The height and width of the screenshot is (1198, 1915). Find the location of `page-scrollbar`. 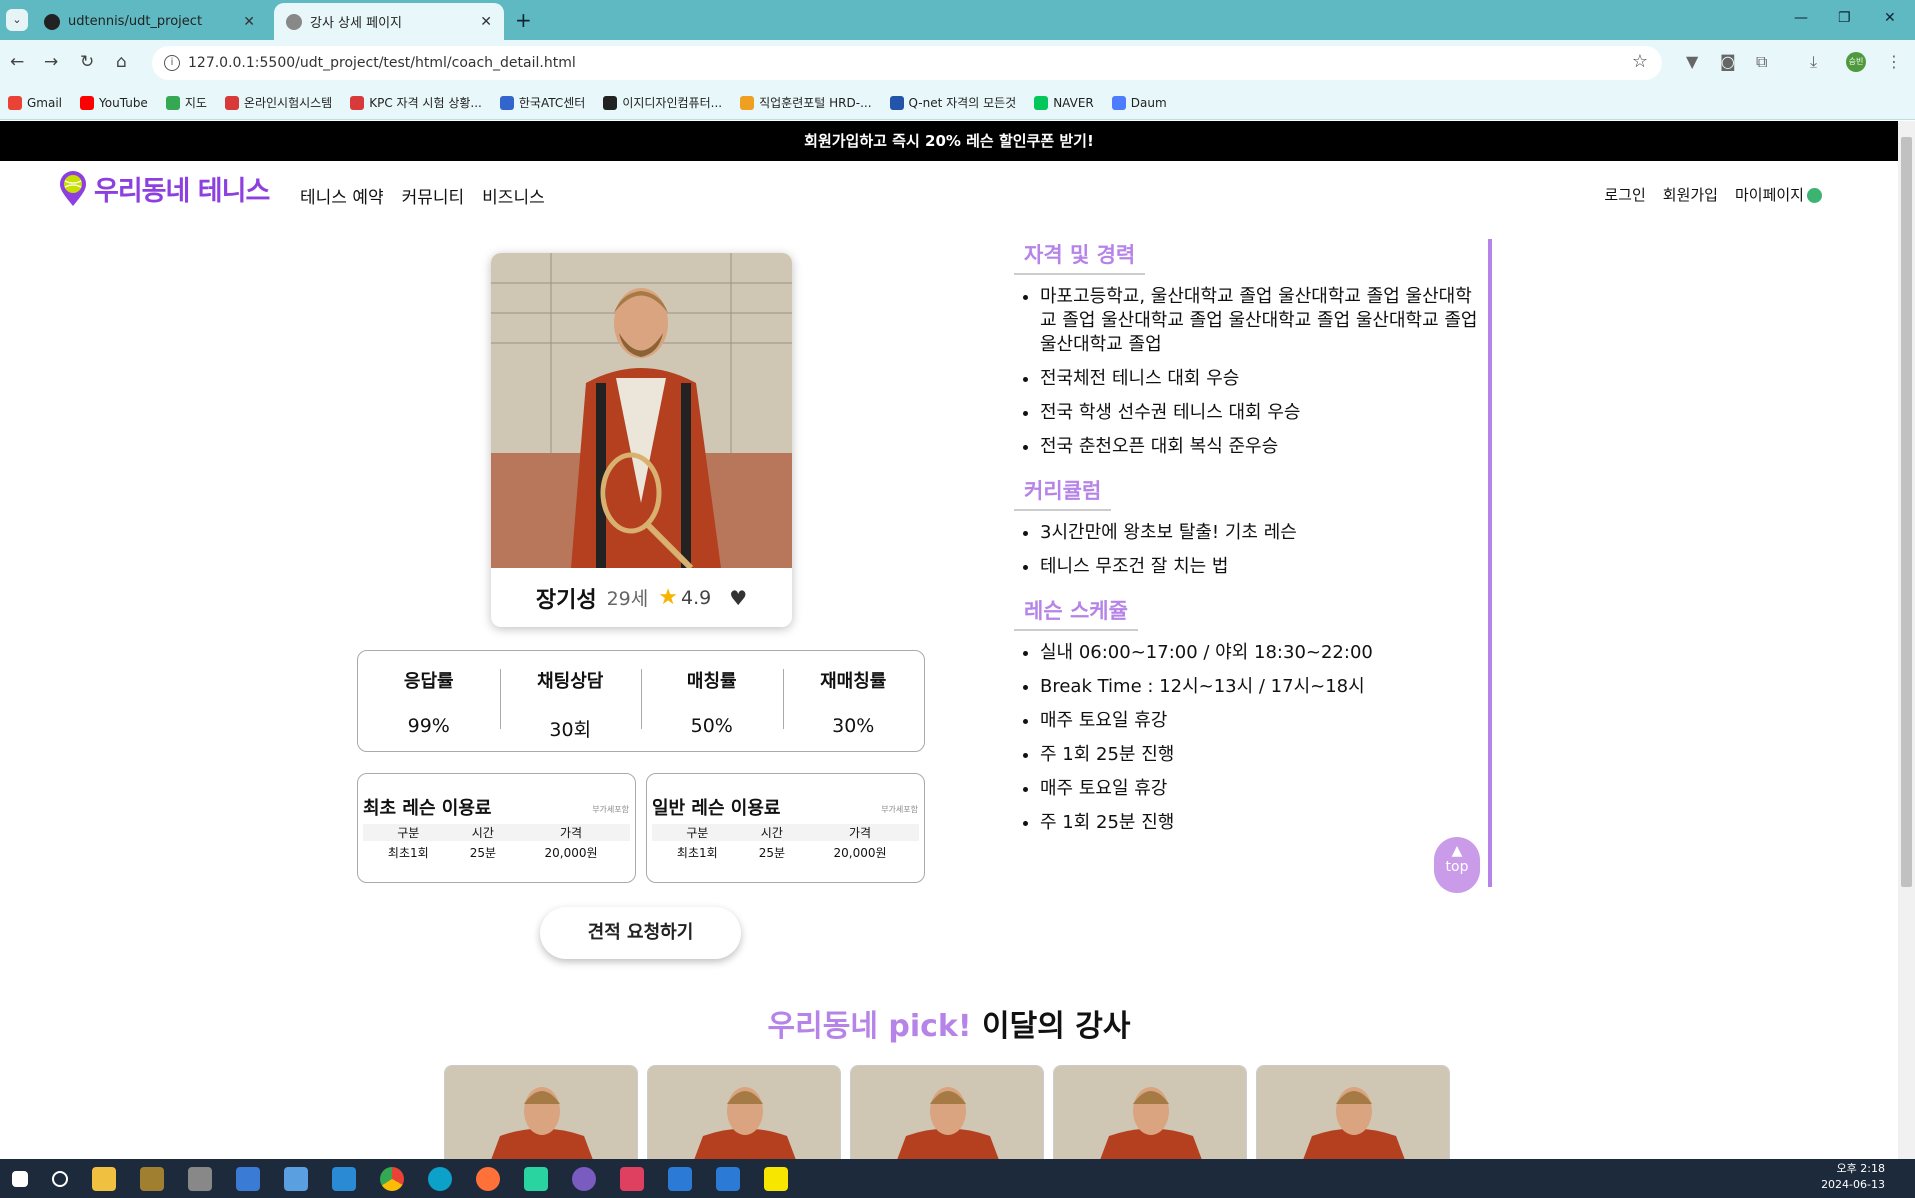

page-scrollbar is located at coordinates (1906, 640).